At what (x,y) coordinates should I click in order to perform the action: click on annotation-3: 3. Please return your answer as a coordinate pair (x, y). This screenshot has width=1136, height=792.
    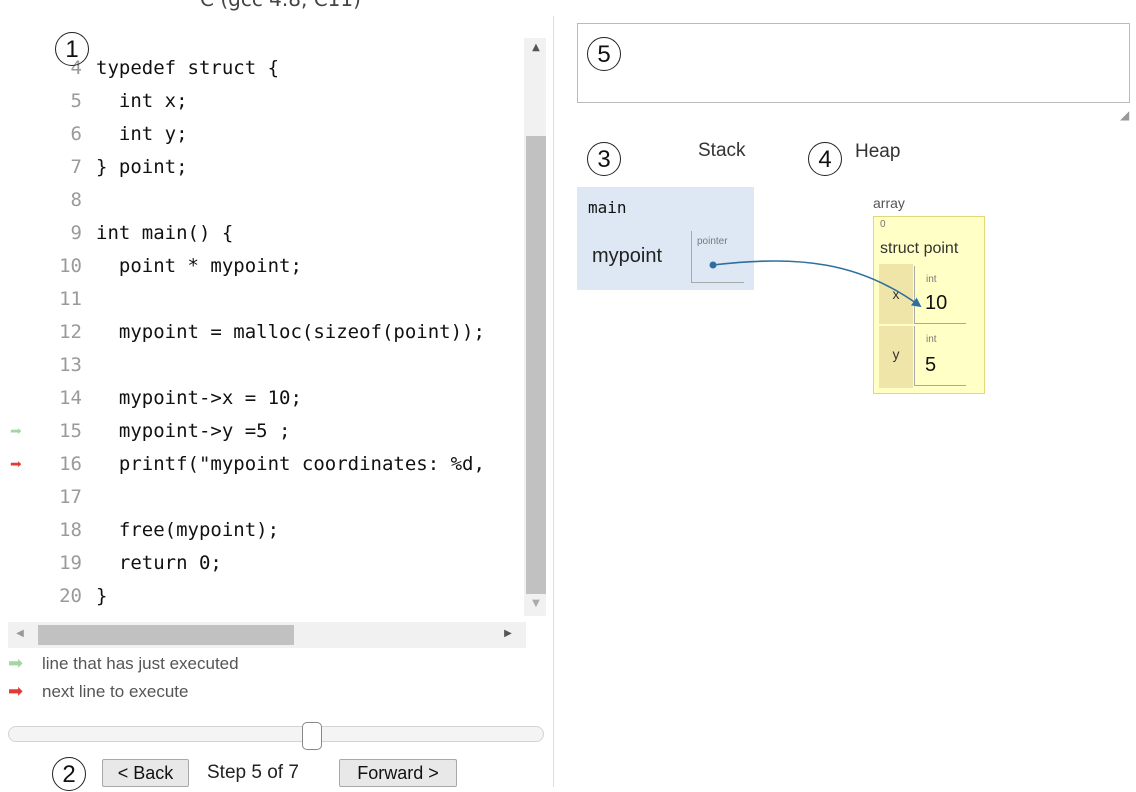
    Looking at the image, I should click on (604, 159).